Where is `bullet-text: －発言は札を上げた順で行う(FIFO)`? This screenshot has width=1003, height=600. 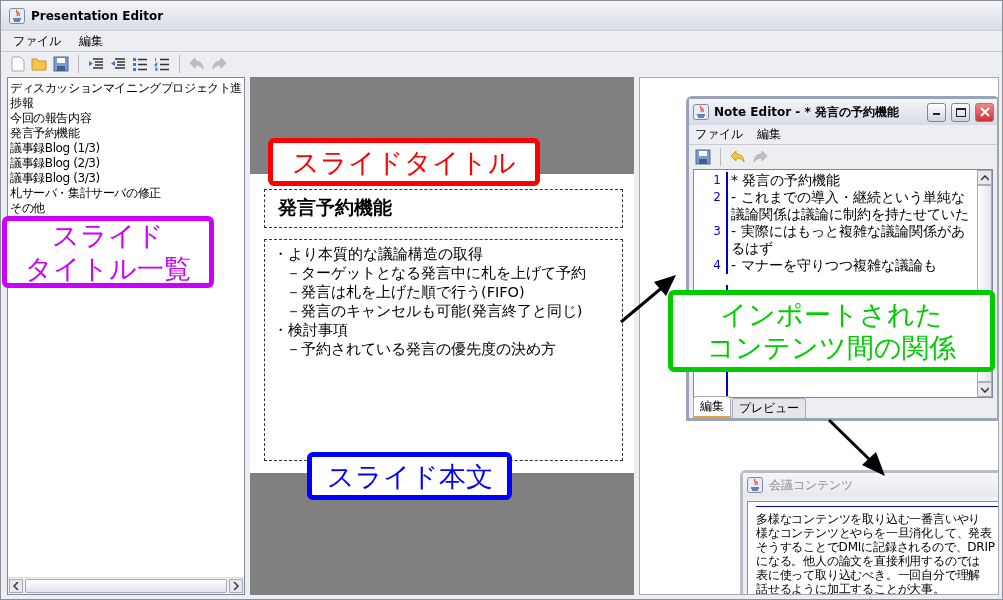
bullet-text: －発言は札を上げた順で行う(FIFO) is located at coordinates (405, 292).